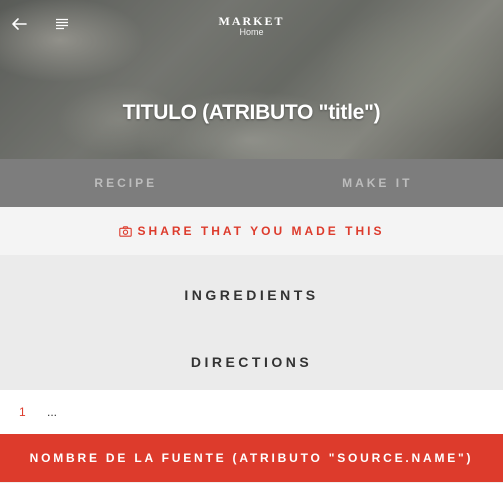 This screenshot has width=503, height=483. I want to click on brand-title: MARKET, so click(251, 21).